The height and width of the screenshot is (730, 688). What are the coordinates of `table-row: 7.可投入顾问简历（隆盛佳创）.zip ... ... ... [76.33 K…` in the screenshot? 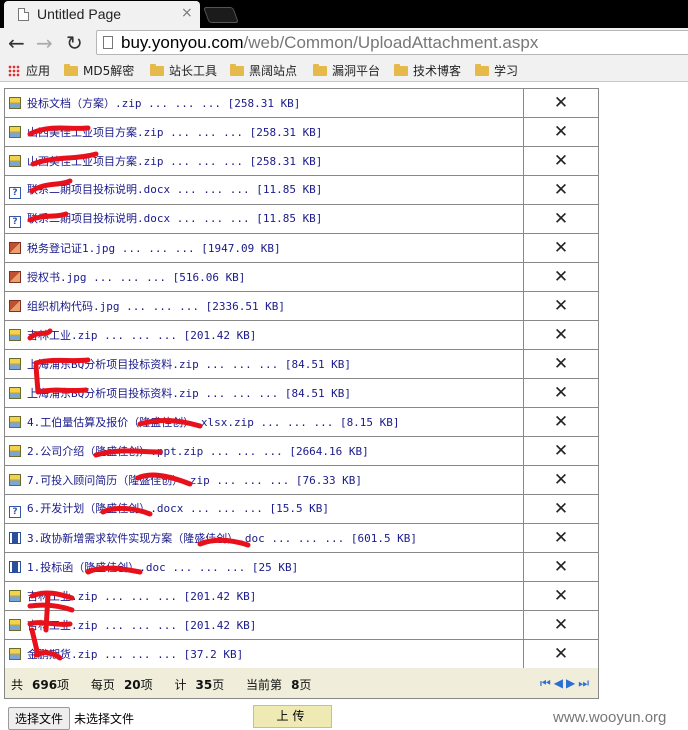 It's located at (301, 480).